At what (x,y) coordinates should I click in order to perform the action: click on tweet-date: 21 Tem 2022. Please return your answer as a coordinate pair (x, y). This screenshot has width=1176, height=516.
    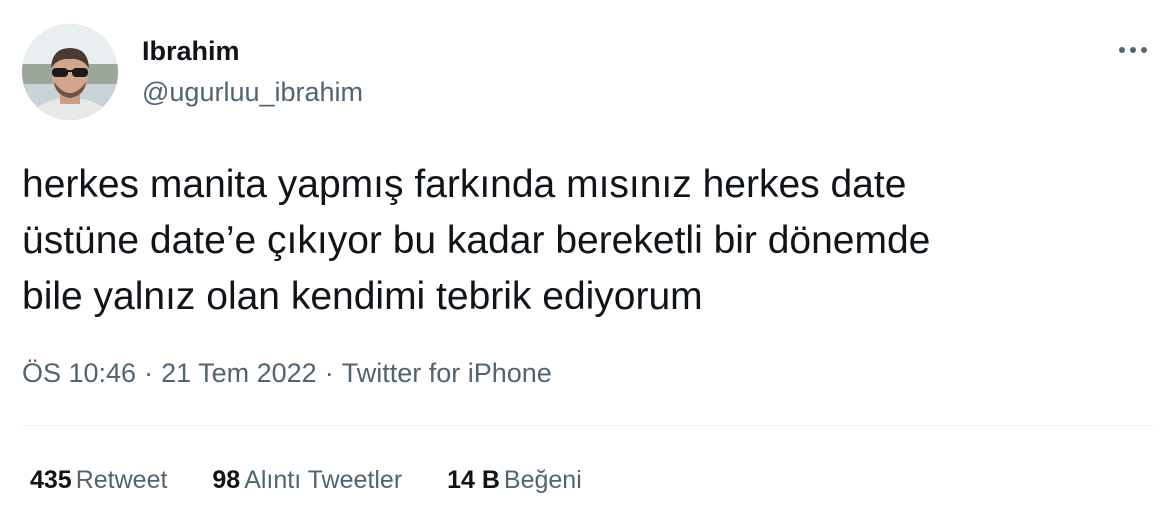
    Looking at the image, I should click on (239, 373).